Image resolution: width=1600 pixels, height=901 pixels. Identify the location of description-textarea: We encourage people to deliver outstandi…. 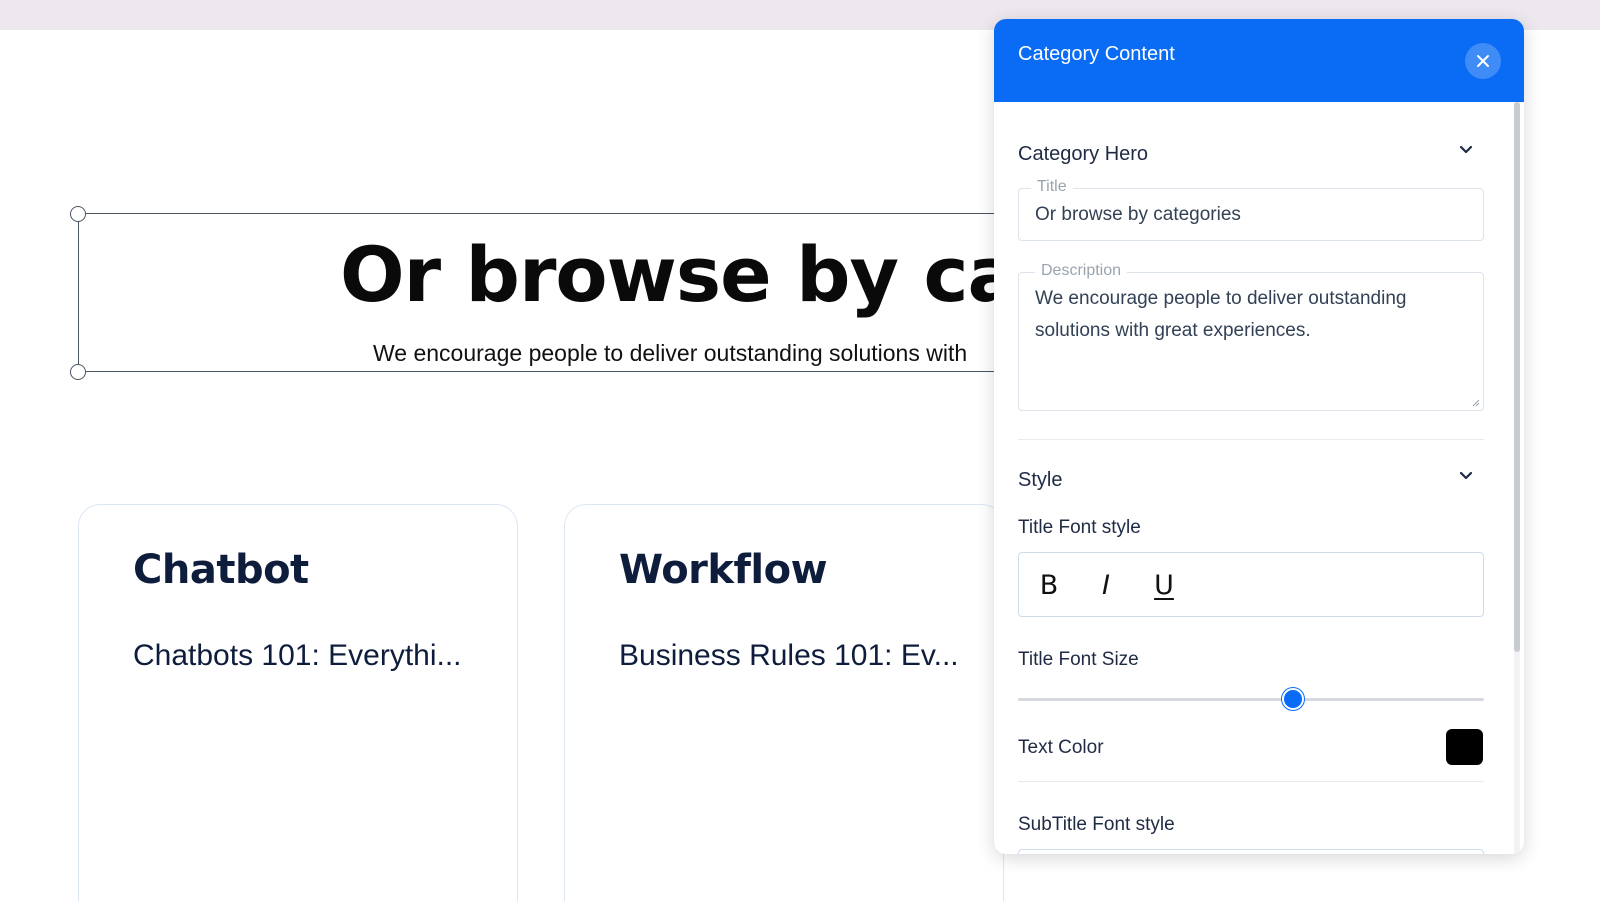
(1245, 315).